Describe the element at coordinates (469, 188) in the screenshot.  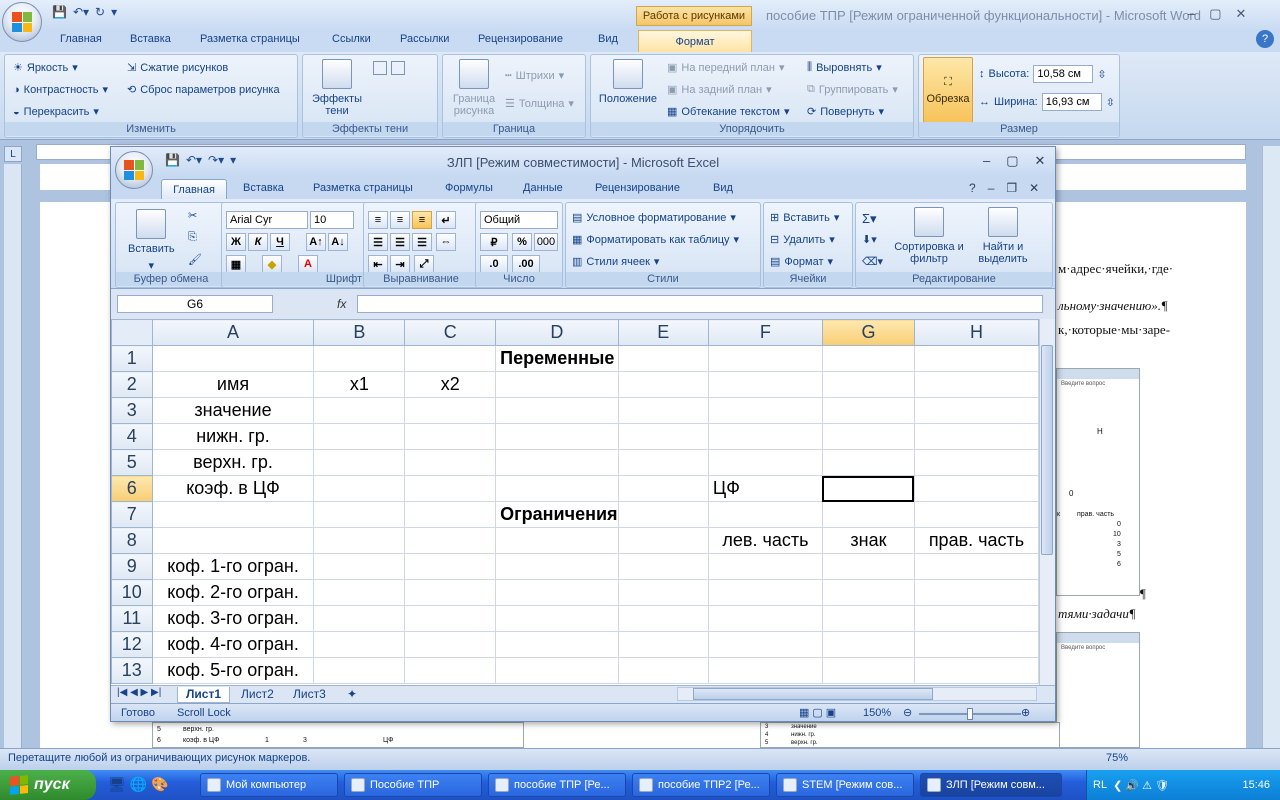
I see `excel-tab-formulas: Формулы` at that location.